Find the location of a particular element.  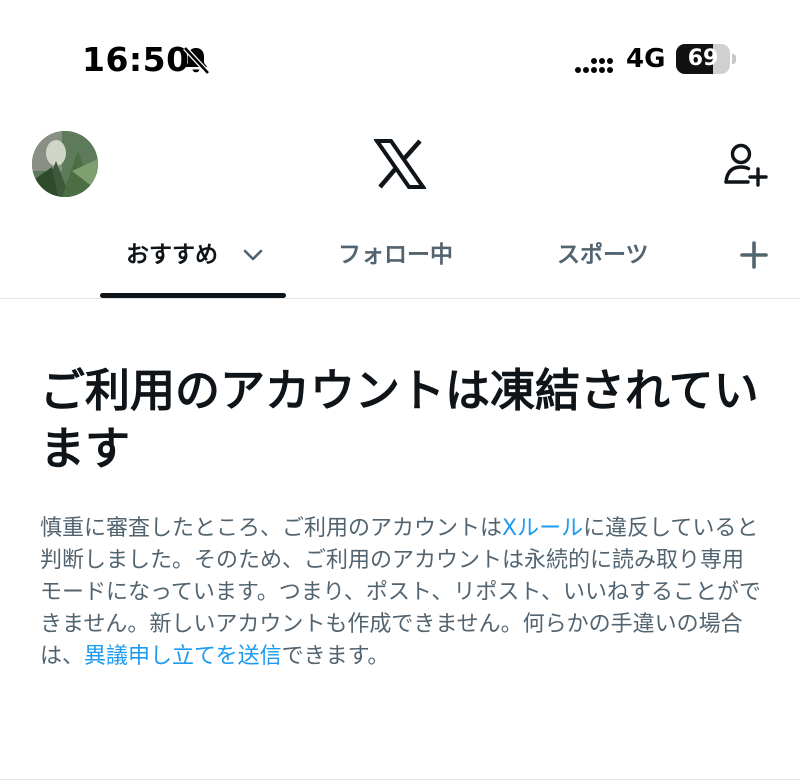

person-add-icon is located at coordinates (745, 165).